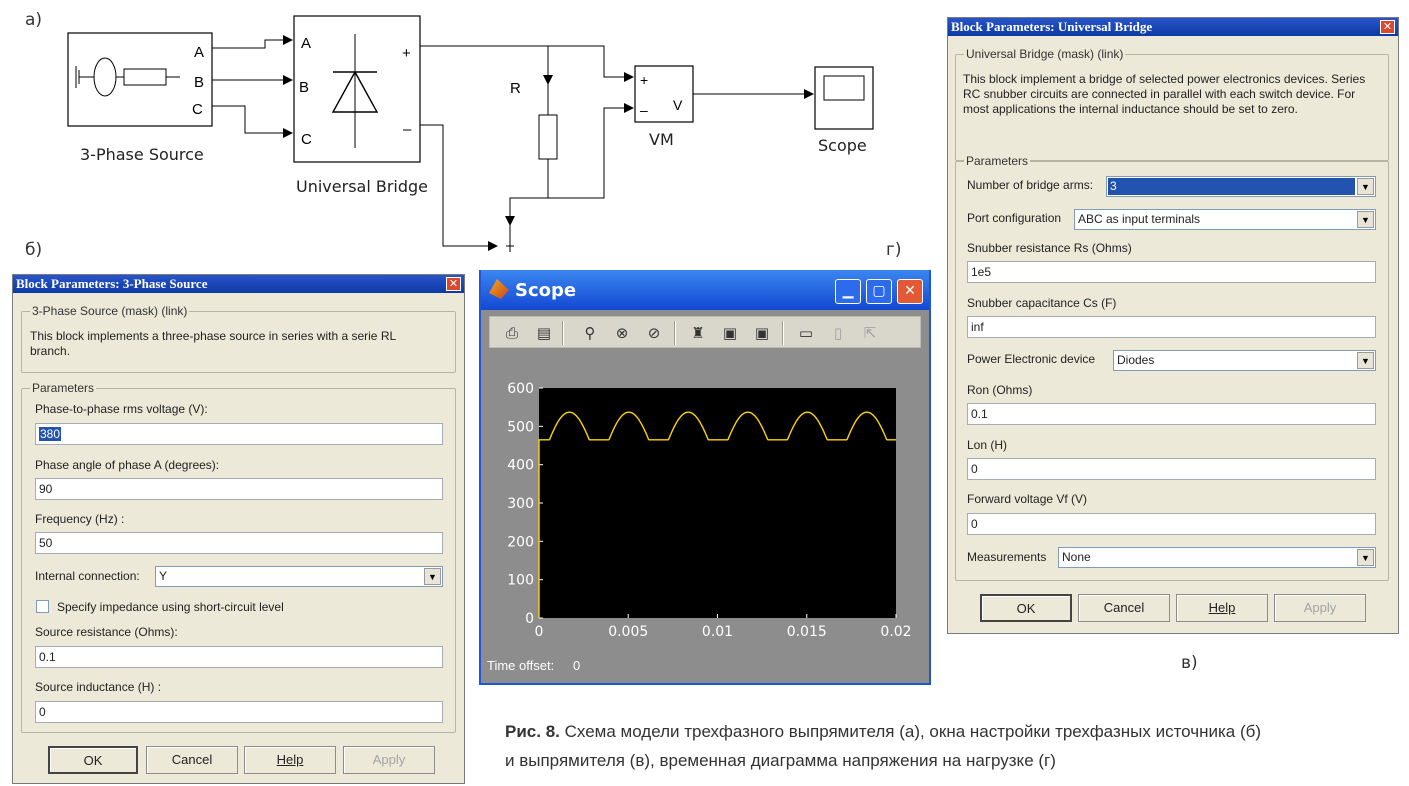 This screenshot has width=1409, height=786. What do you see at coordinates (842, 145) in the screenshot?
I see `scope-label: Scope` at bounding box center [842, 145].